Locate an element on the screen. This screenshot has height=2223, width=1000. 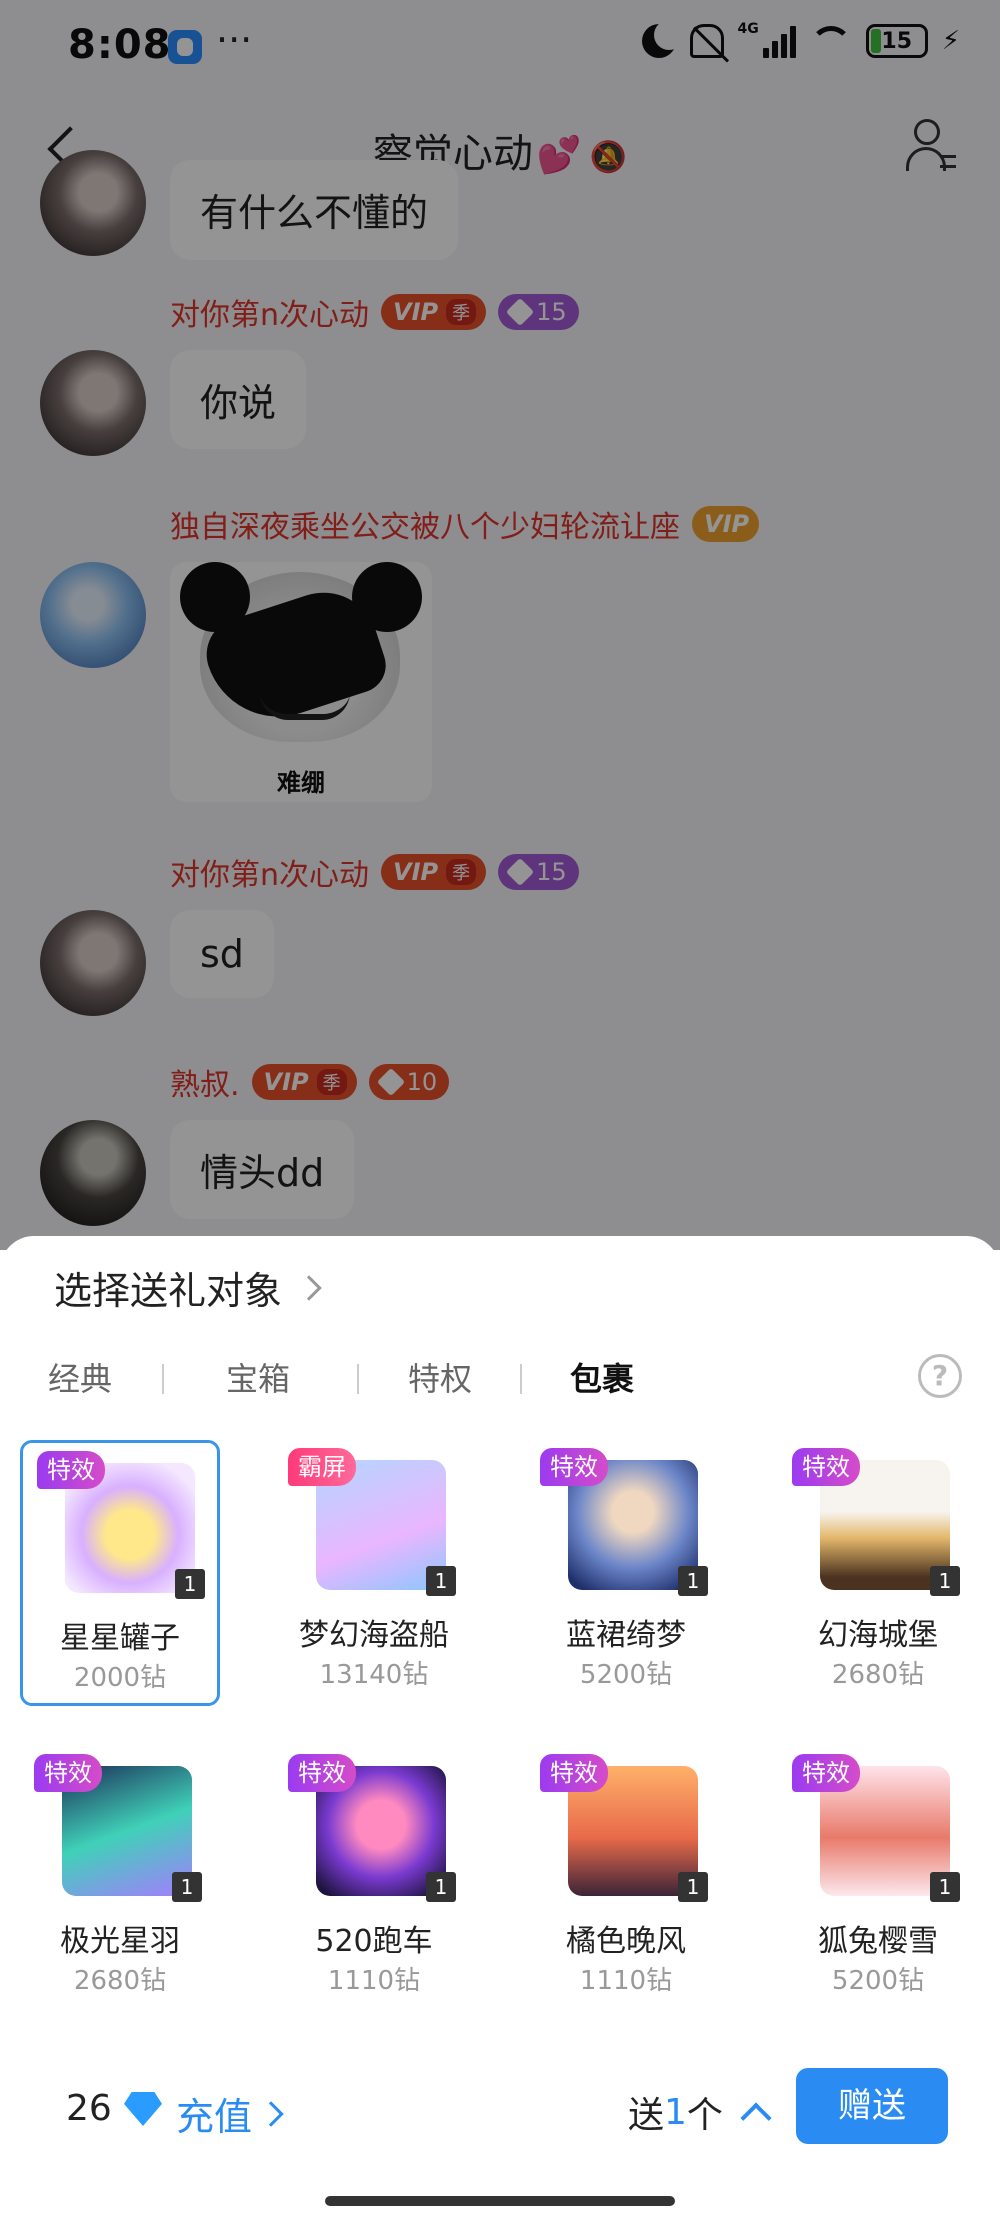
gift-name: 蓝裙绮梦 is located at coordinates (626, 1635).